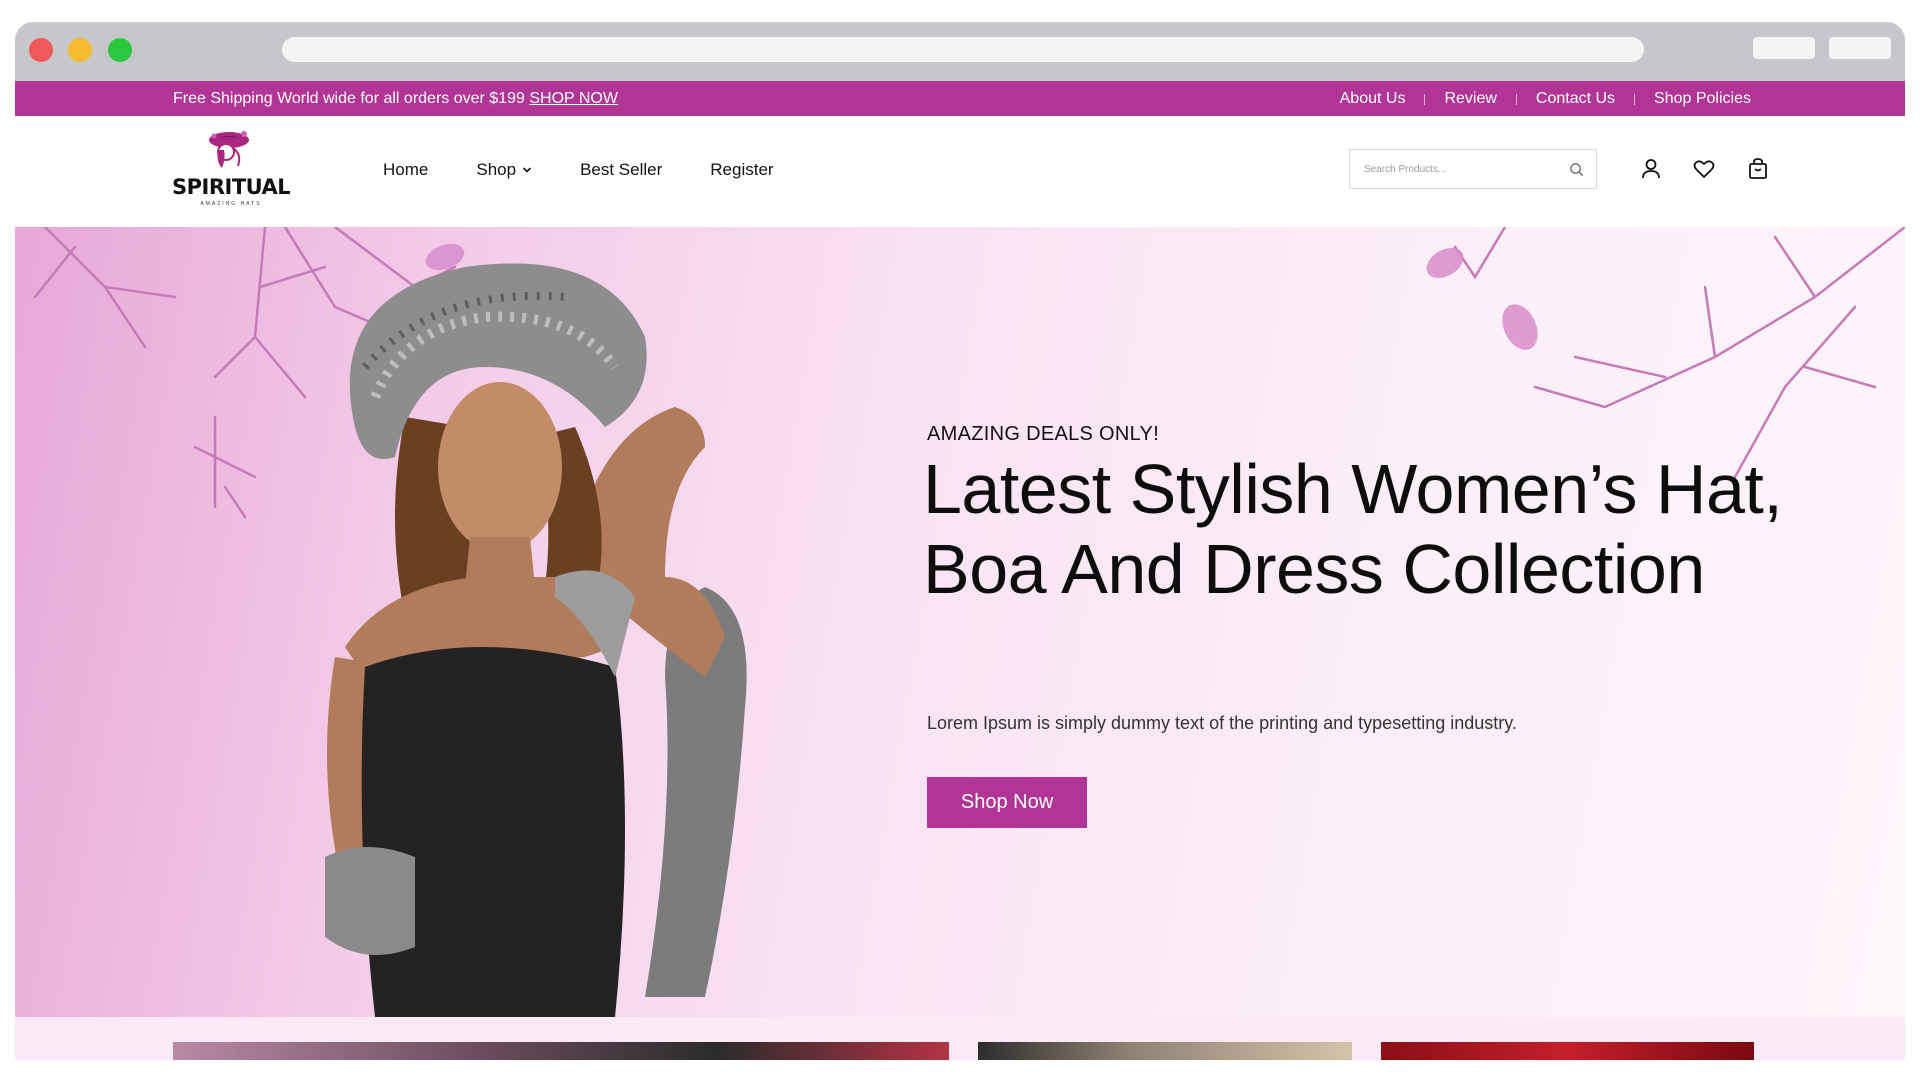 Image resolution: width=1920 pixels, height=1080 pixels. Describe the element at coordinates (1702, 99) in the screenshot. I see `shop-policies-link: Shop Policies` at that location.